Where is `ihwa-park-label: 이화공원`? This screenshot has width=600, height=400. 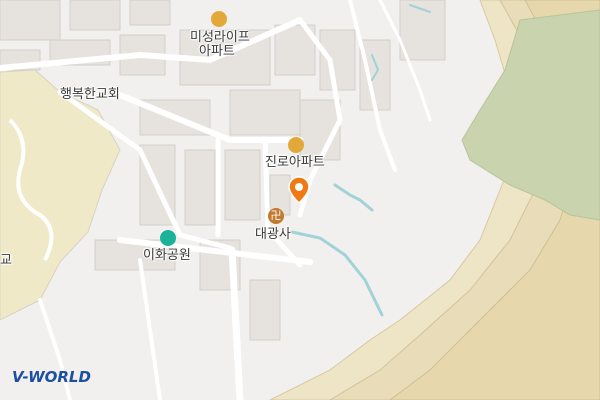 ihwa-park-label: 이화공원 is located at coordinates (167, 255).